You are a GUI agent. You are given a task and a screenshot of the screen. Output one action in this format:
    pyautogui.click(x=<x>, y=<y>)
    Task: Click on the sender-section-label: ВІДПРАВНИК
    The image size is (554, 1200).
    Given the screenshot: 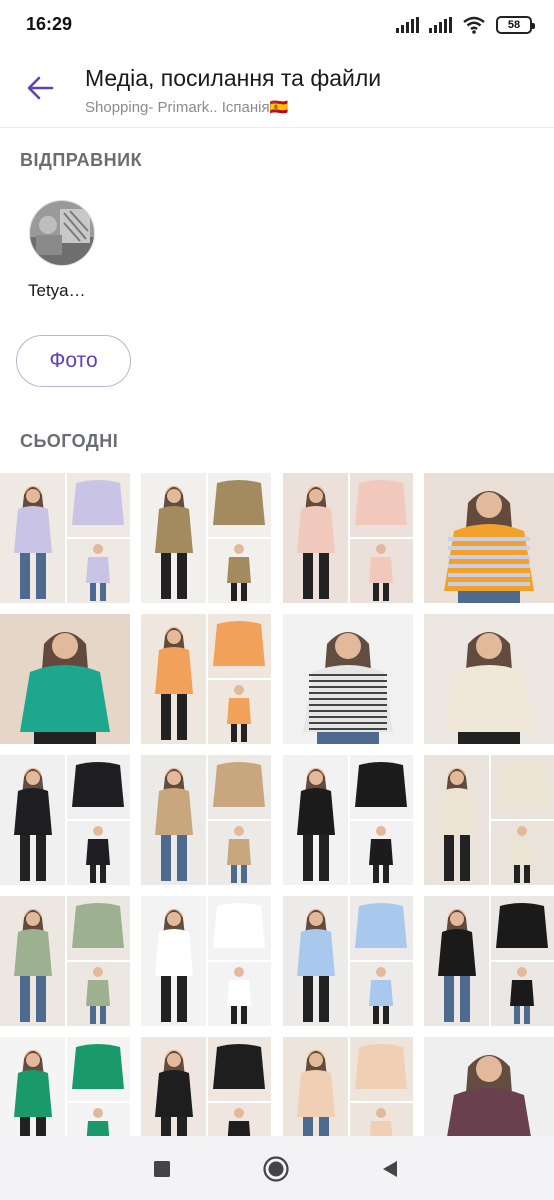 What is the action you would take?
    pyautogui.click(x=81, y=160)
    